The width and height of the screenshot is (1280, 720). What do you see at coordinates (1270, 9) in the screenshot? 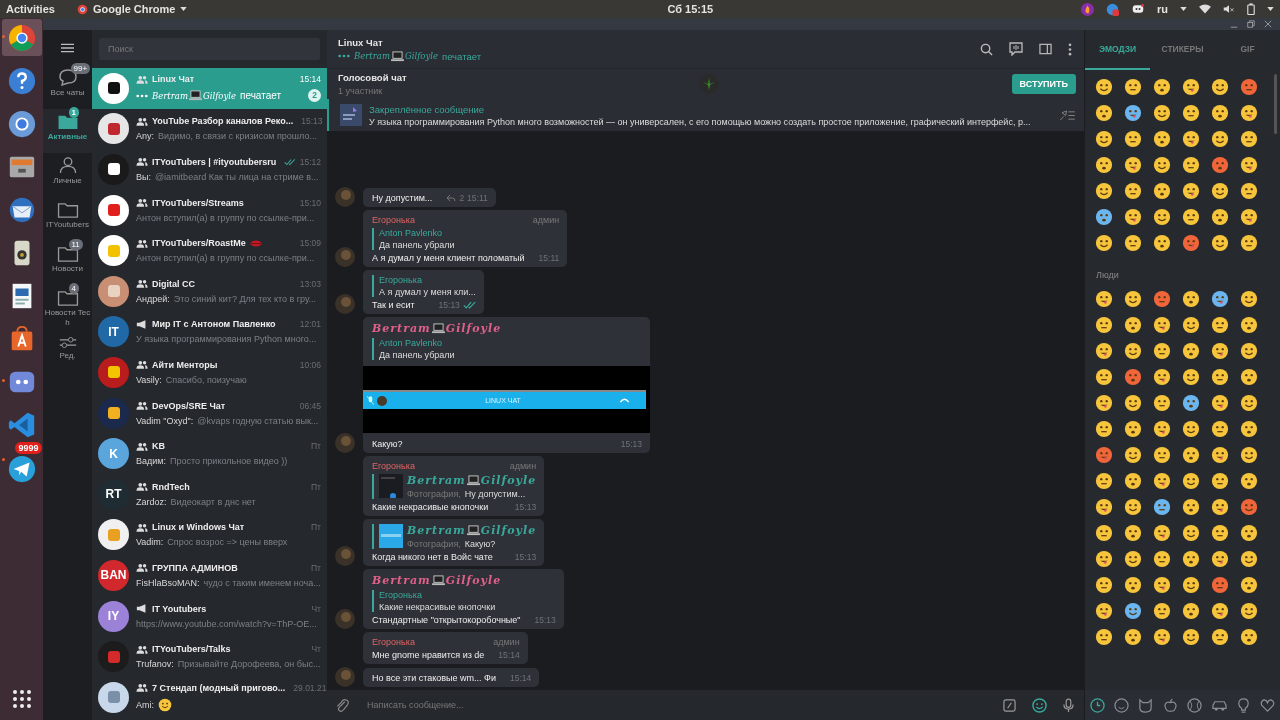
I see `caret-icon` at bounding box center [1270, 9].